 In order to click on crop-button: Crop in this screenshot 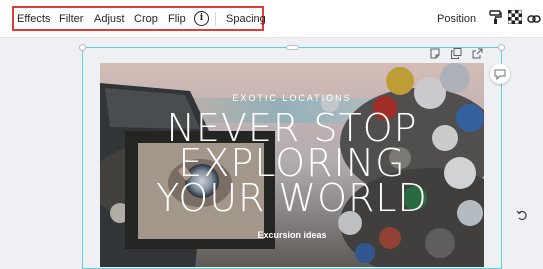, I will do `click(146, 19)`.